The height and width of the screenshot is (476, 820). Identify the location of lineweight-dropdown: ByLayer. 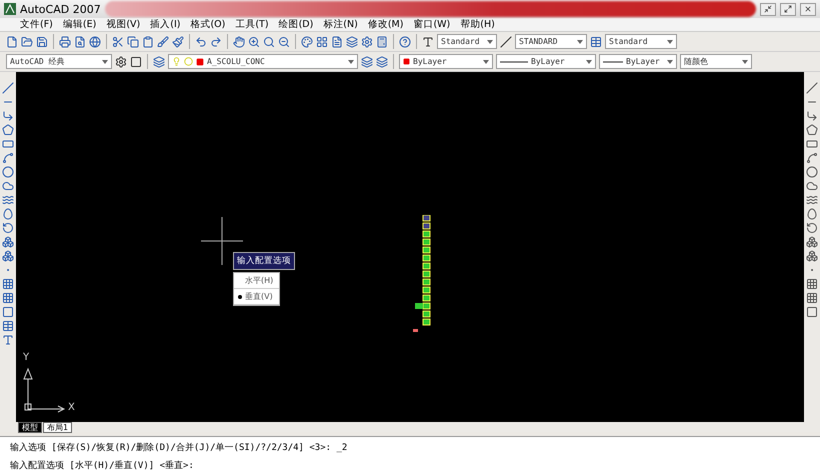
(638, 61).